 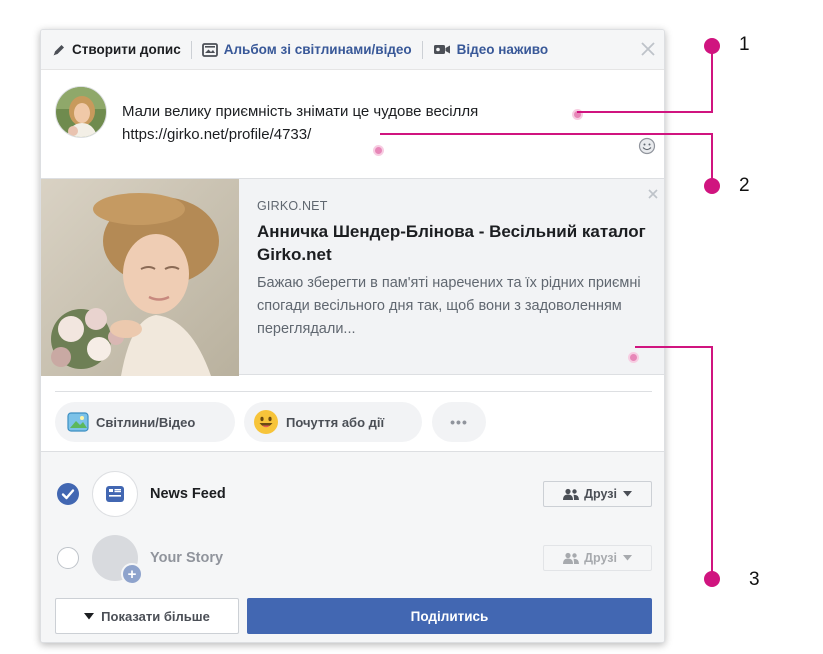 I want to click on tab-create-post-label: Створити допис, so click(x=126, y=49).